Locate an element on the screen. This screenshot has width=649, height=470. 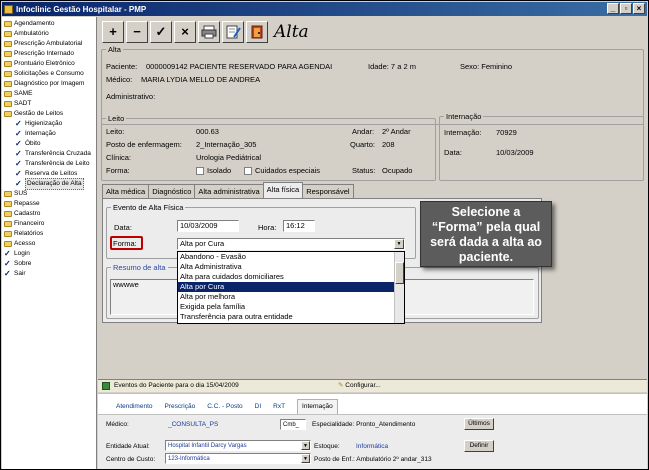
tab-atendimento: Atendimento is located at coordinates (134, 408).